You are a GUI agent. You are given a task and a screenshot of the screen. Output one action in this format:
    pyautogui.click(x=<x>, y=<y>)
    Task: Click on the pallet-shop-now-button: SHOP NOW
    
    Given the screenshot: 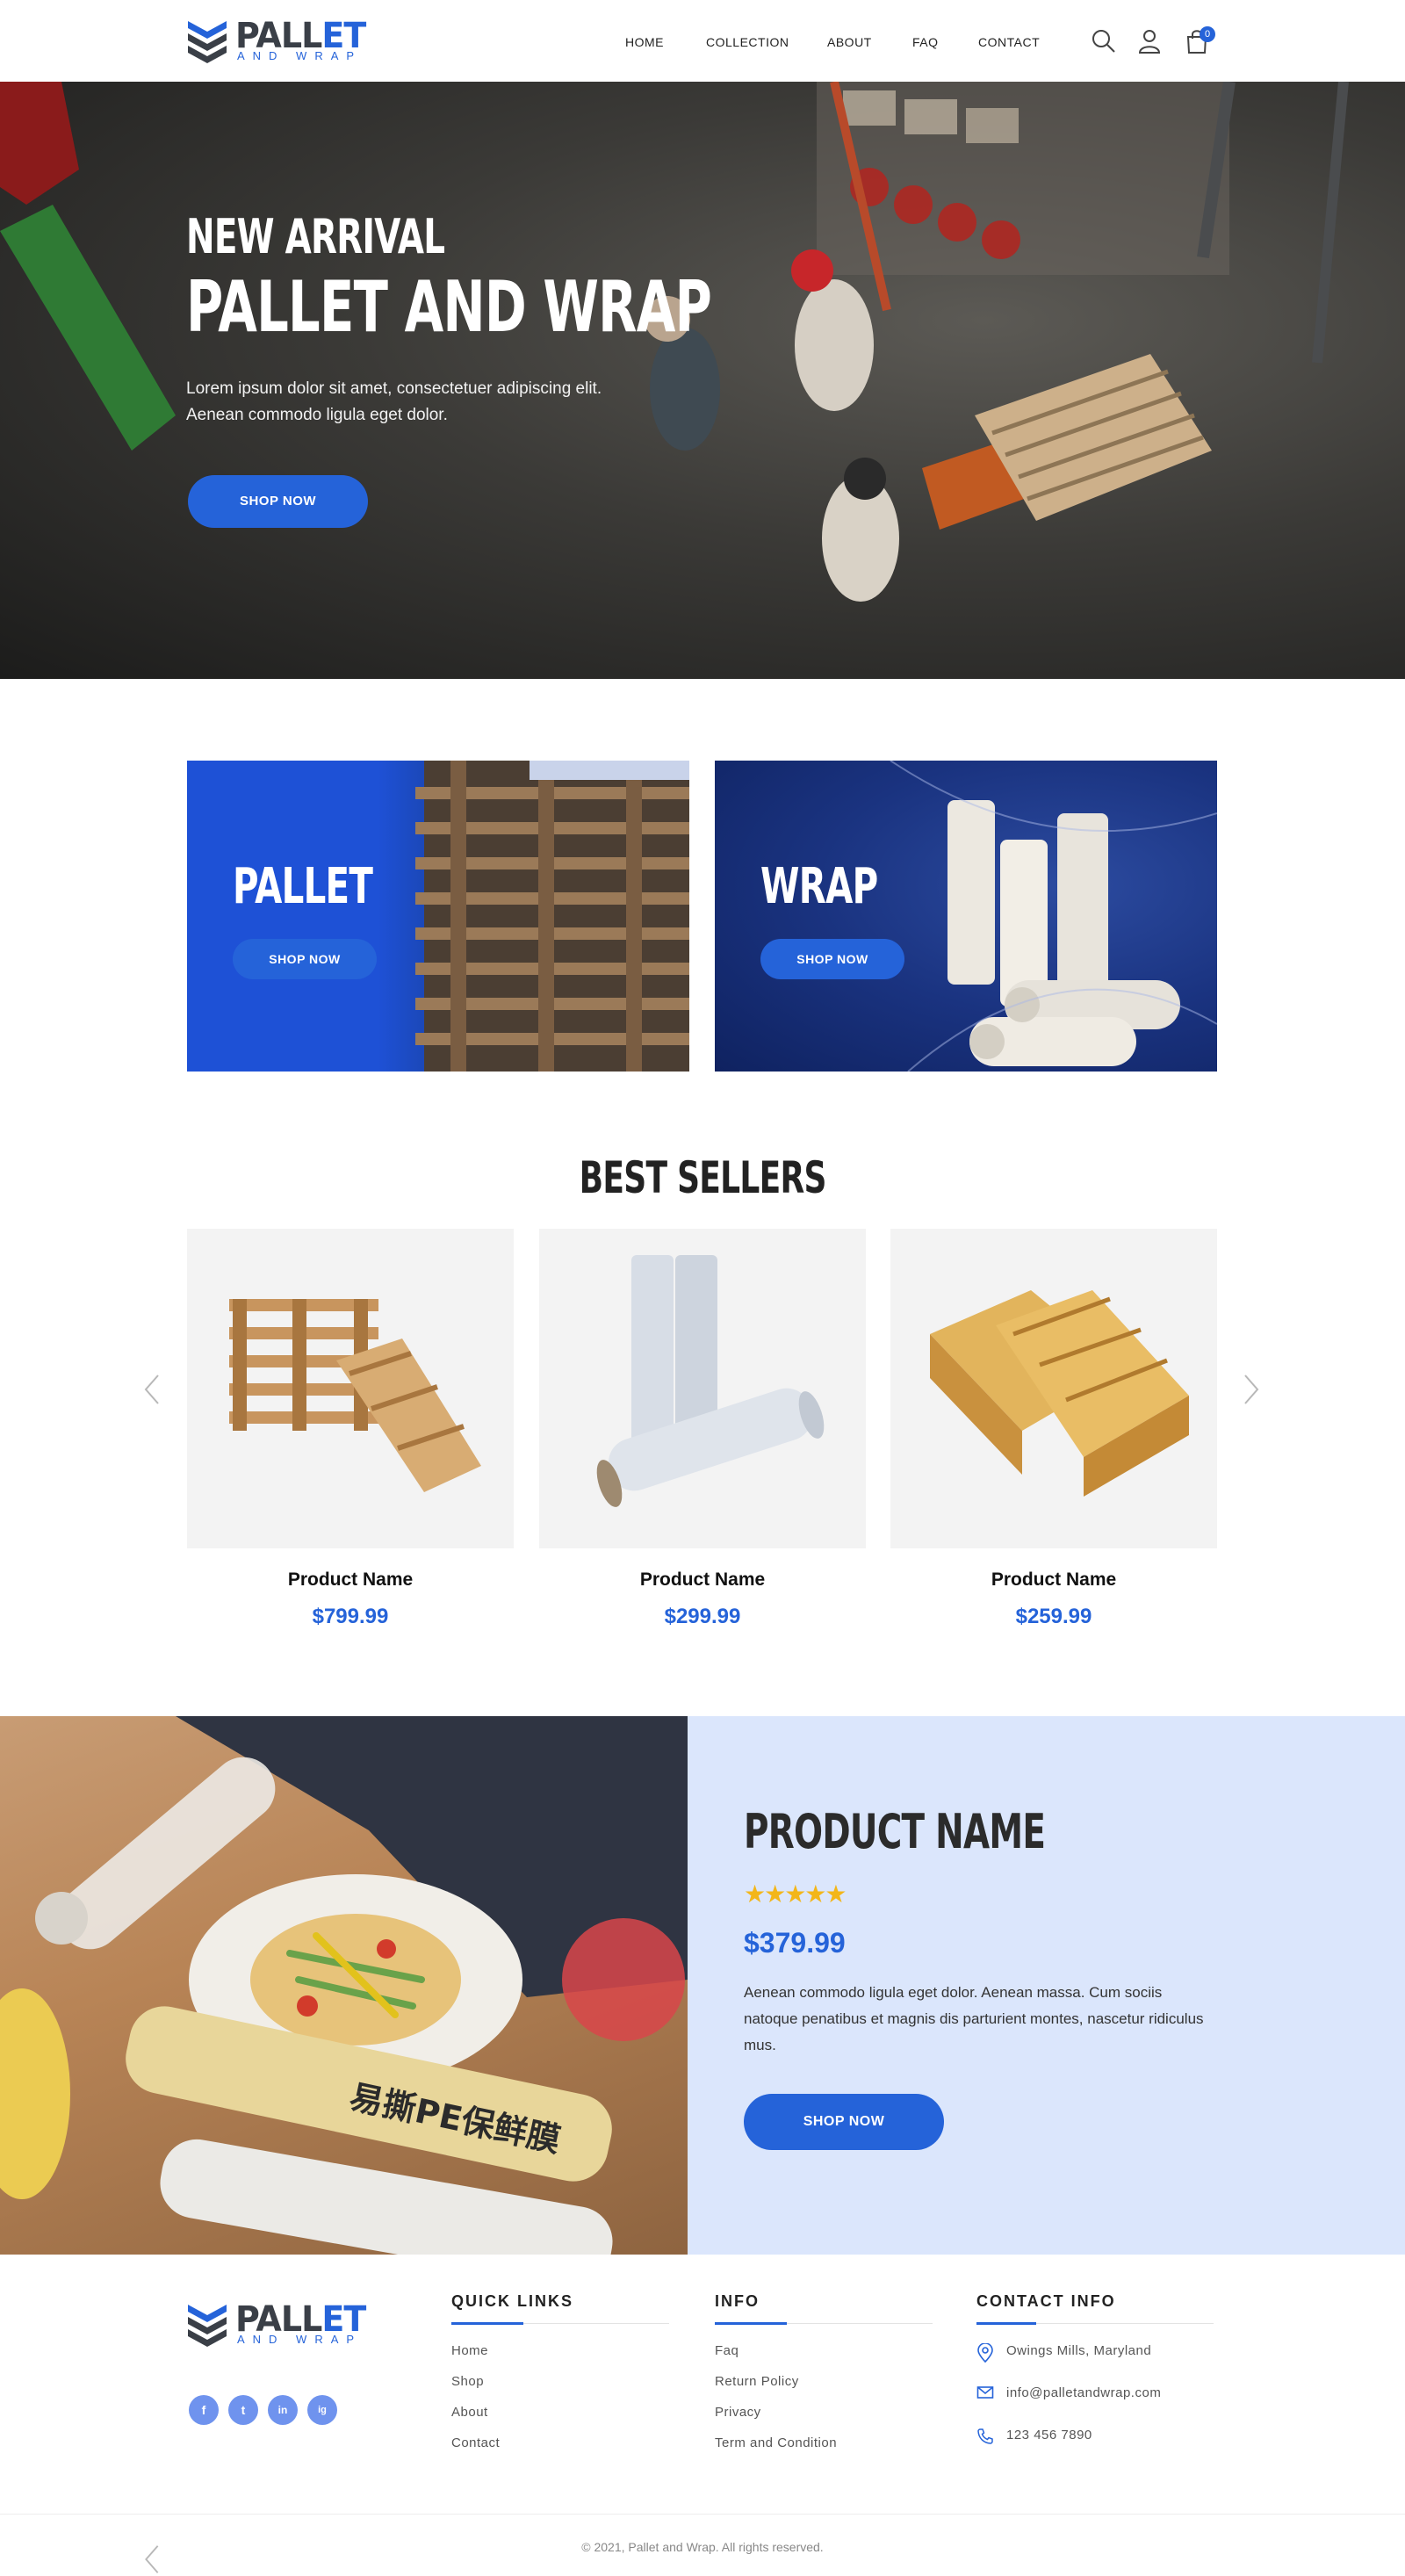 What is the action you would take?
    pyautogui.click(x=305, y=959)
    